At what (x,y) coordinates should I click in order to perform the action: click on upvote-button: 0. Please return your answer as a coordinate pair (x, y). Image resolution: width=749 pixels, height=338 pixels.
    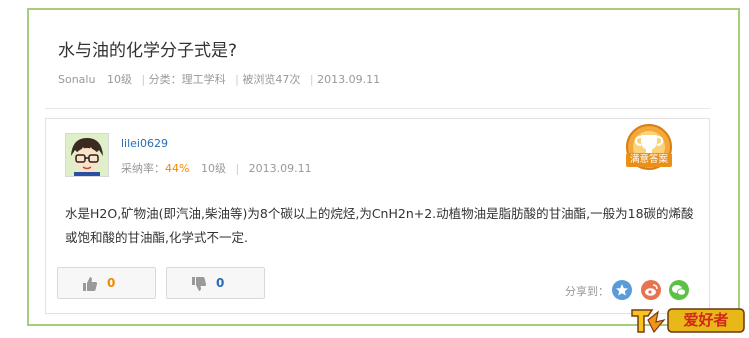
    Looking at the image, I should click on (106, 283).